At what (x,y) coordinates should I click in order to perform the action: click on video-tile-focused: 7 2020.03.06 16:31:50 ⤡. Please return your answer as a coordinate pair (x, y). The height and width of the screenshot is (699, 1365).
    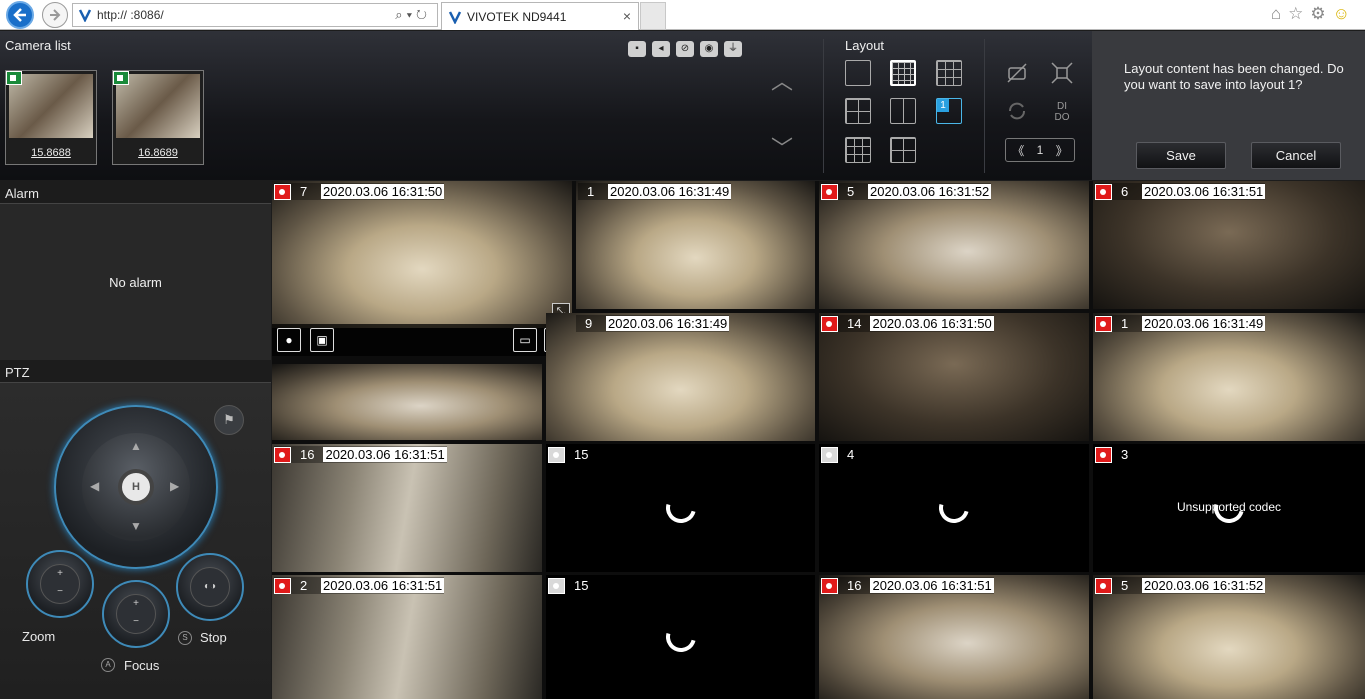
    Looking at the image, I should click on (422, 254).